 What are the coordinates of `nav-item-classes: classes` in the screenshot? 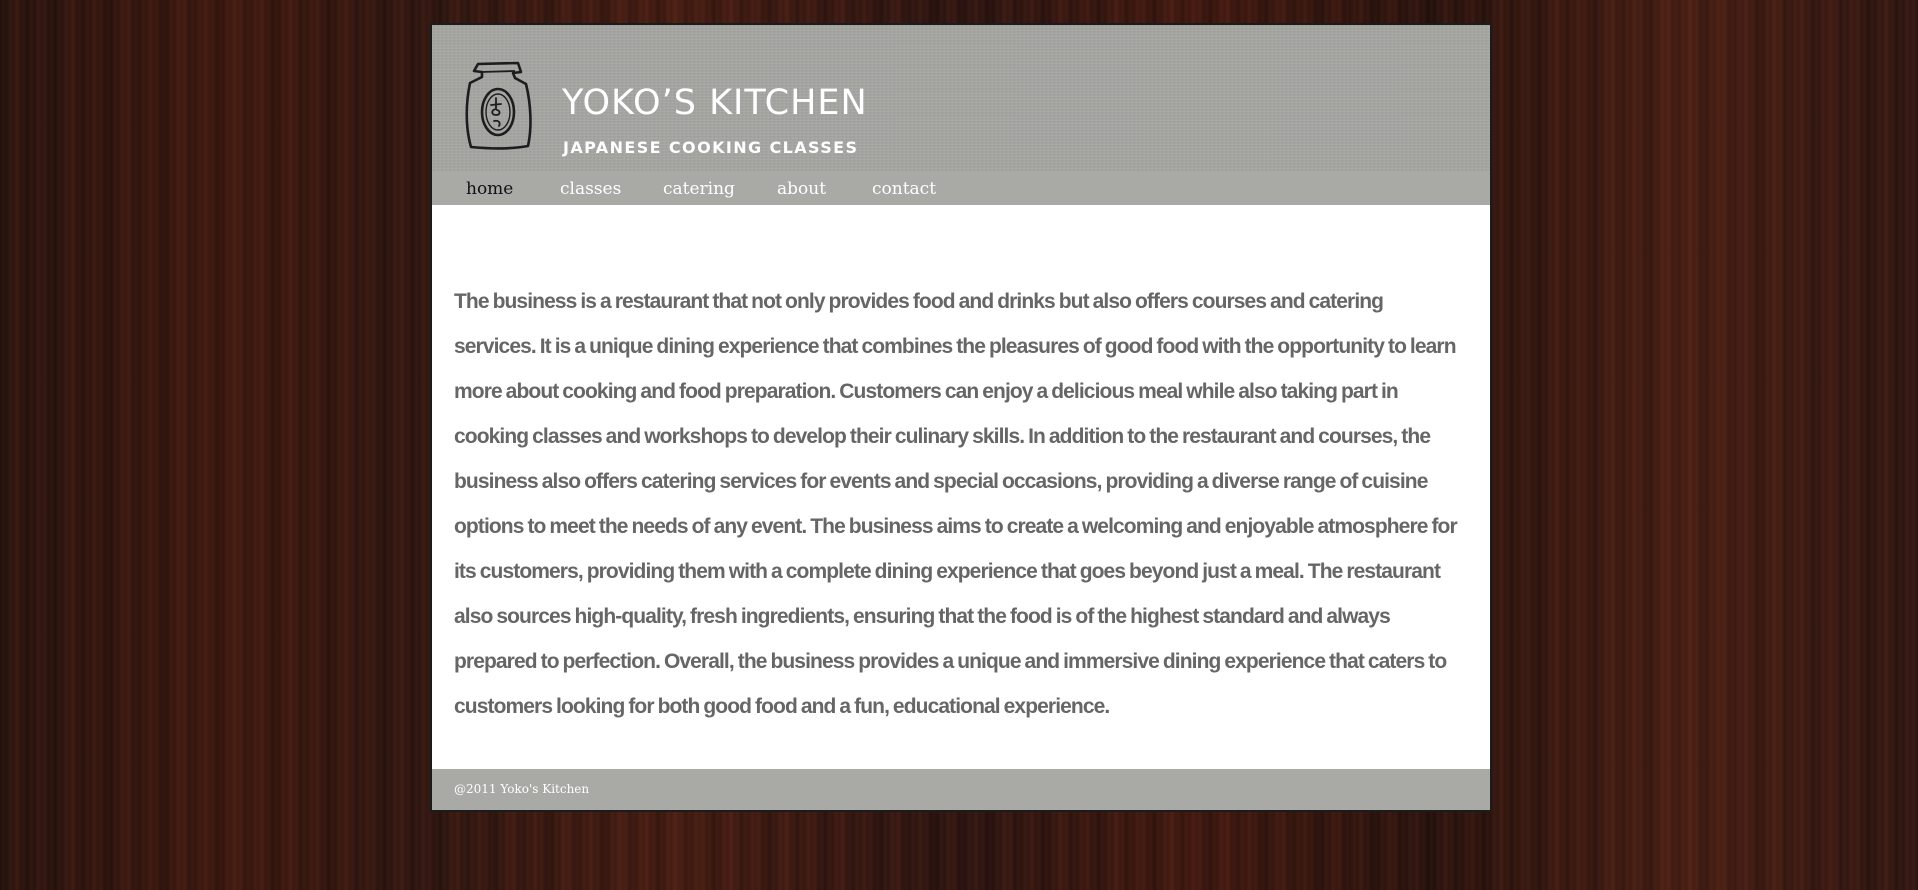 It's located at (590, 189).